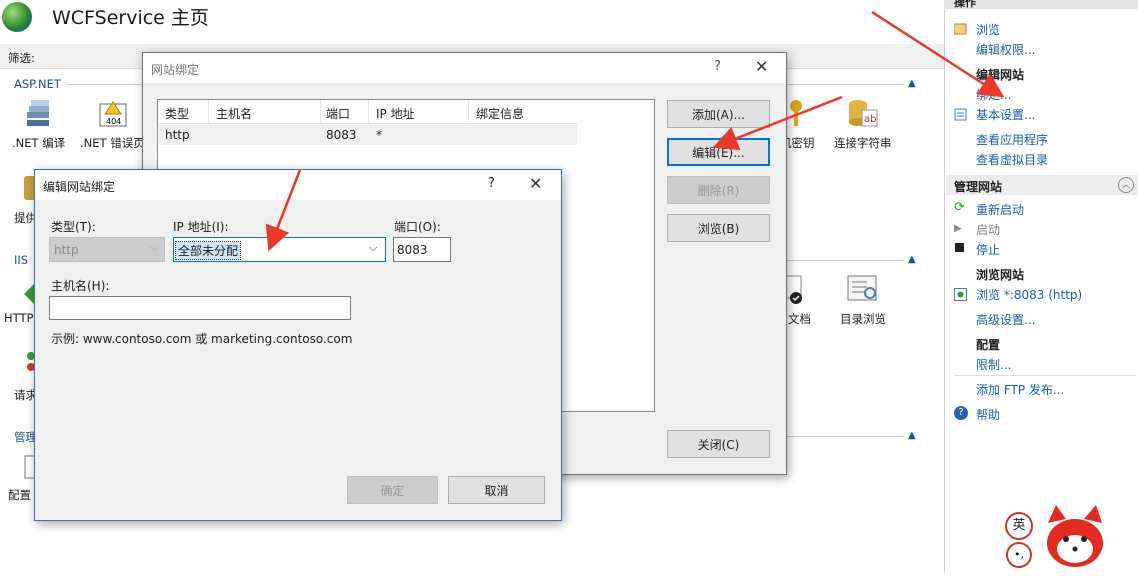 Image resolution: width=1138 pixels, height=576 pixels. Describe the element at coordinates (777, 123) in the screenshot. I see `arrow-to-edit-button` at that location.